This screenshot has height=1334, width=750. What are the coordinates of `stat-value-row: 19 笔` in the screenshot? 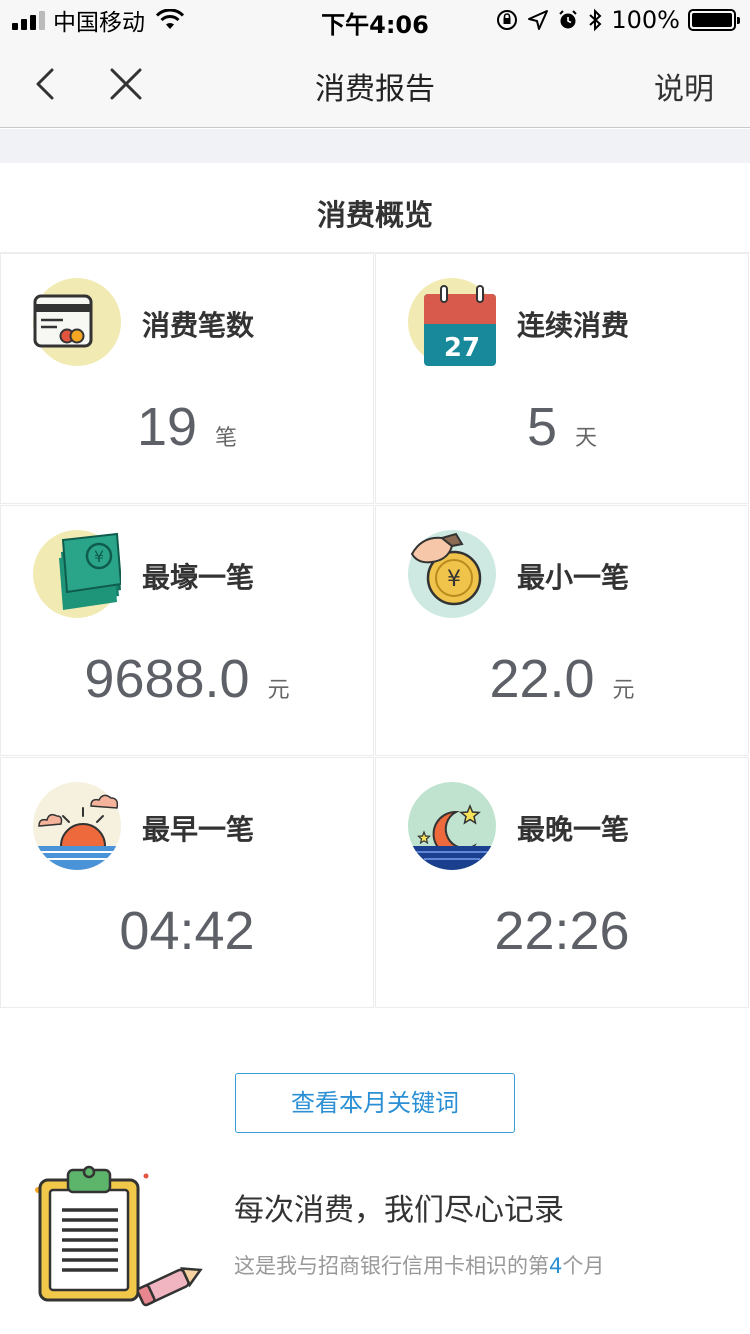 It's located at (187, 427).